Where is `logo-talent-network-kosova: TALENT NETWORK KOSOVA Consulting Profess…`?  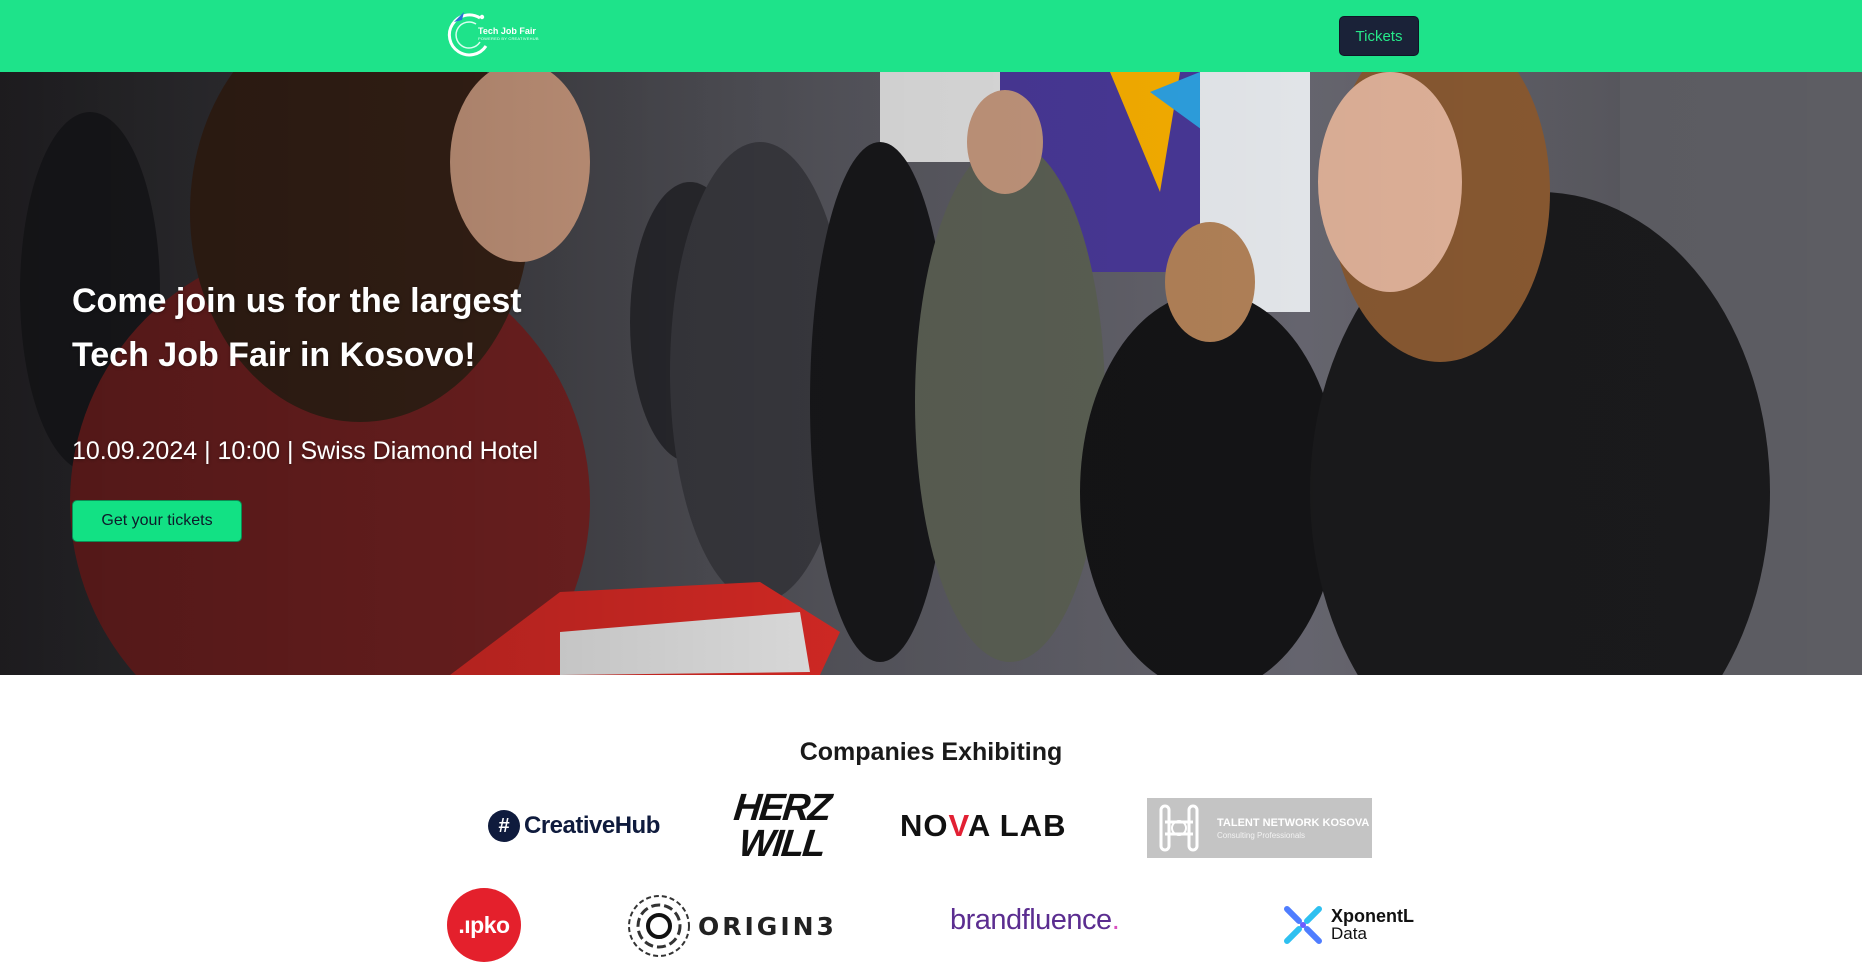 logo-talent-network-kosova: TALENT NETWORK KOSOVA Consulting Profess… is located at coordinates (1259, 828).